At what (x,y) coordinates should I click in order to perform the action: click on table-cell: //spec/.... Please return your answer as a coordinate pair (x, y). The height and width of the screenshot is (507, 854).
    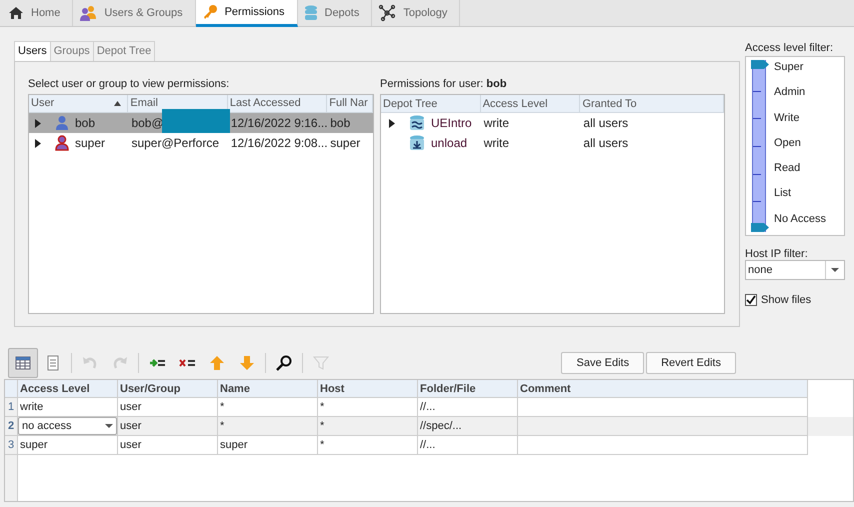
    Looking at the image, I should click on (441, 426).